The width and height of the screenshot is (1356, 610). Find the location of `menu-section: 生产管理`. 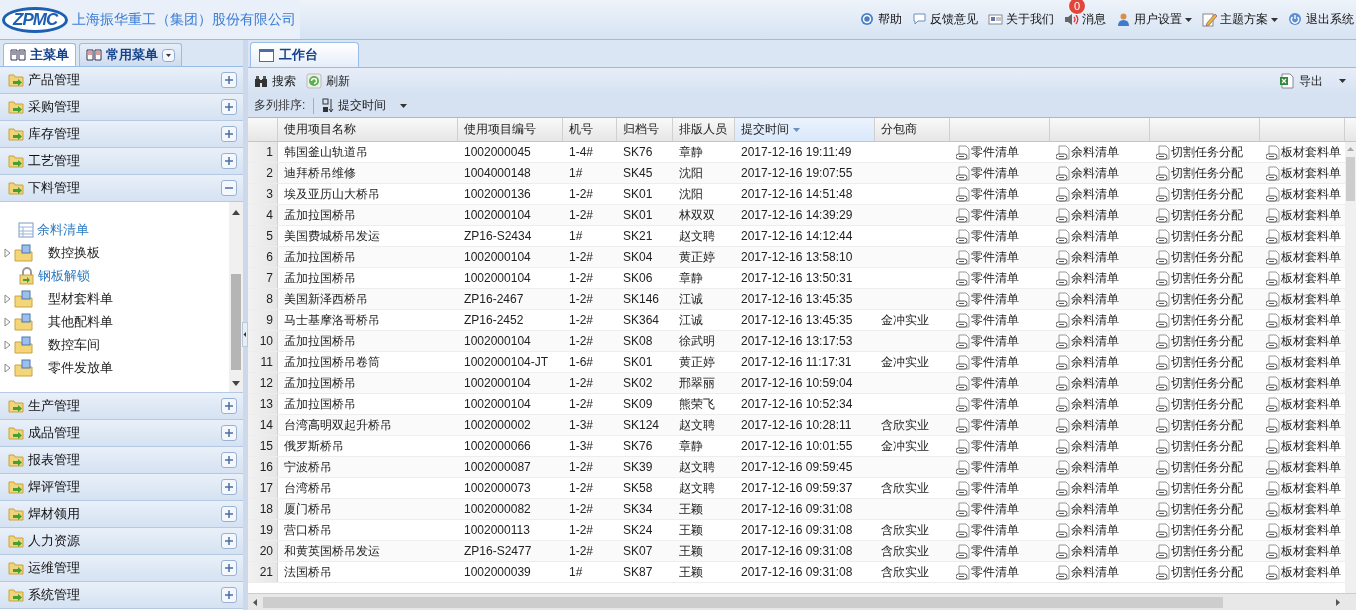

menu-section: 生产管理 is located at coordinates (121, 406).